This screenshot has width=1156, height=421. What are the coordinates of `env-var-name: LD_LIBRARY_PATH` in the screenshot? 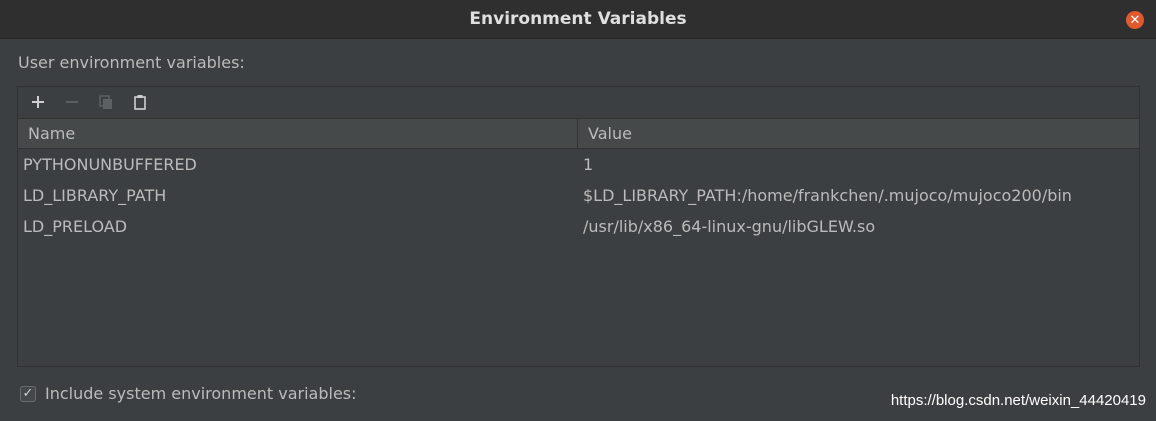 It's located at (298, 195).